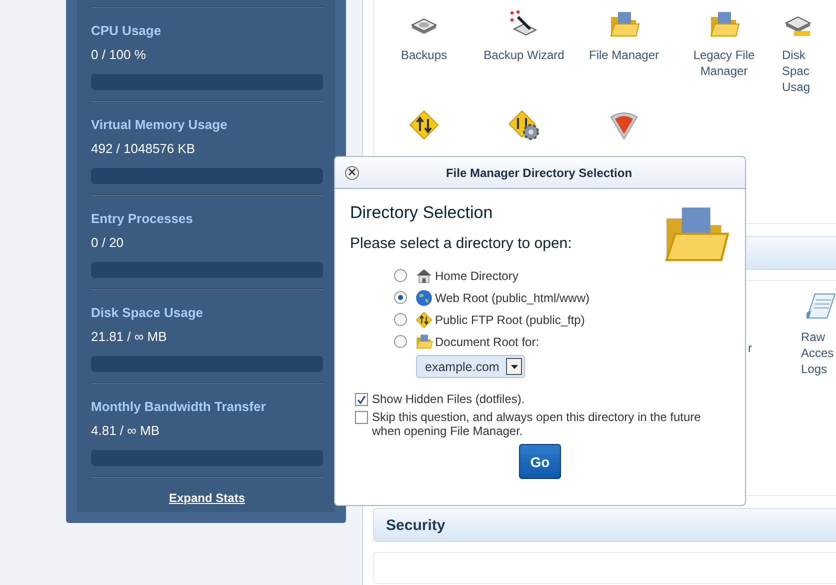 This screenshot has height=585, width=836. Describe the element at coordinates (126, 431) in the screenshot. I see `stat-value: 4.81 / ∞ MB` at that location.